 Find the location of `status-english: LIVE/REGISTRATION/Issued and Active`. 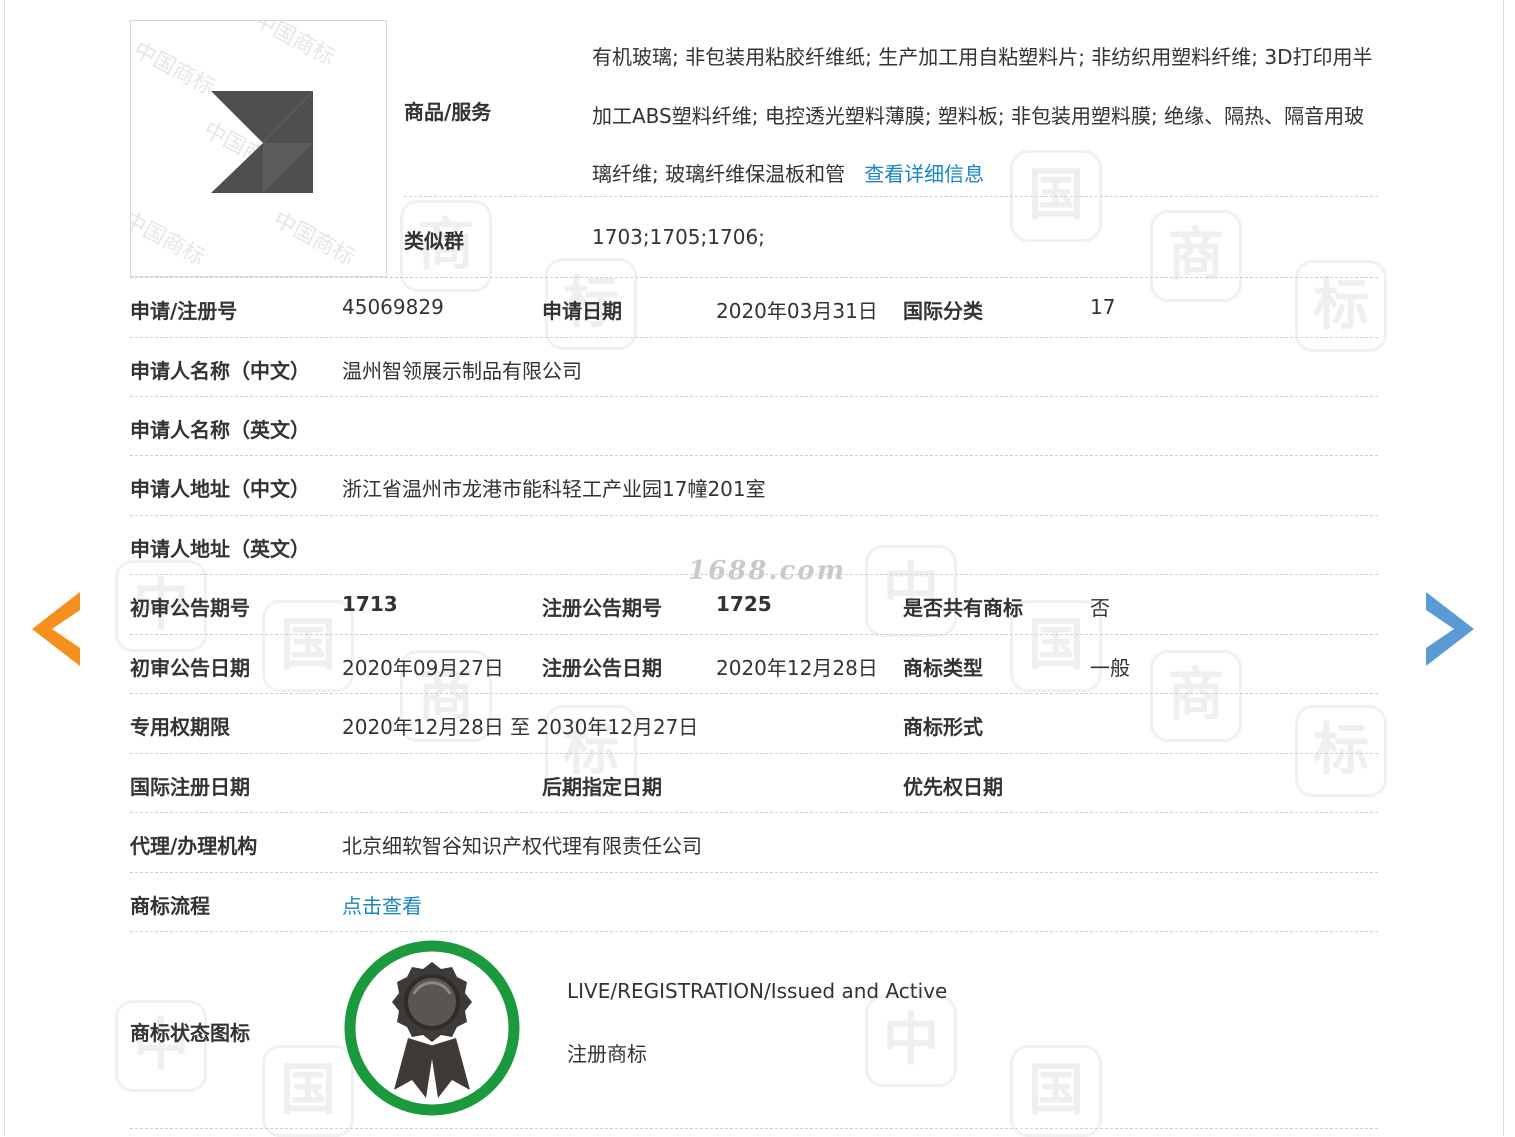

status-english: LIVE/REGISTRATION/Issued and Active is located at coordinates (757, 991).